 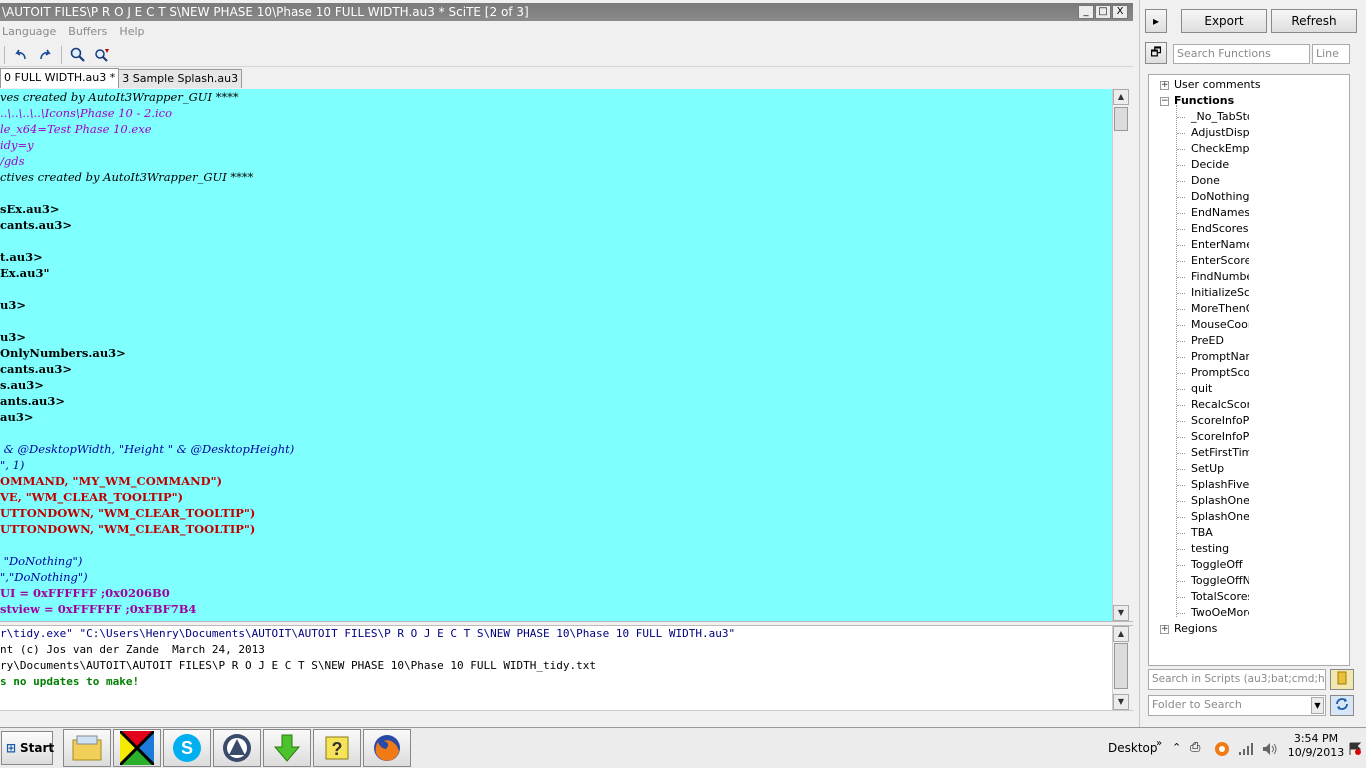 I want to click on tree-function-item: TotalScores, so click(x=1220, y=597).